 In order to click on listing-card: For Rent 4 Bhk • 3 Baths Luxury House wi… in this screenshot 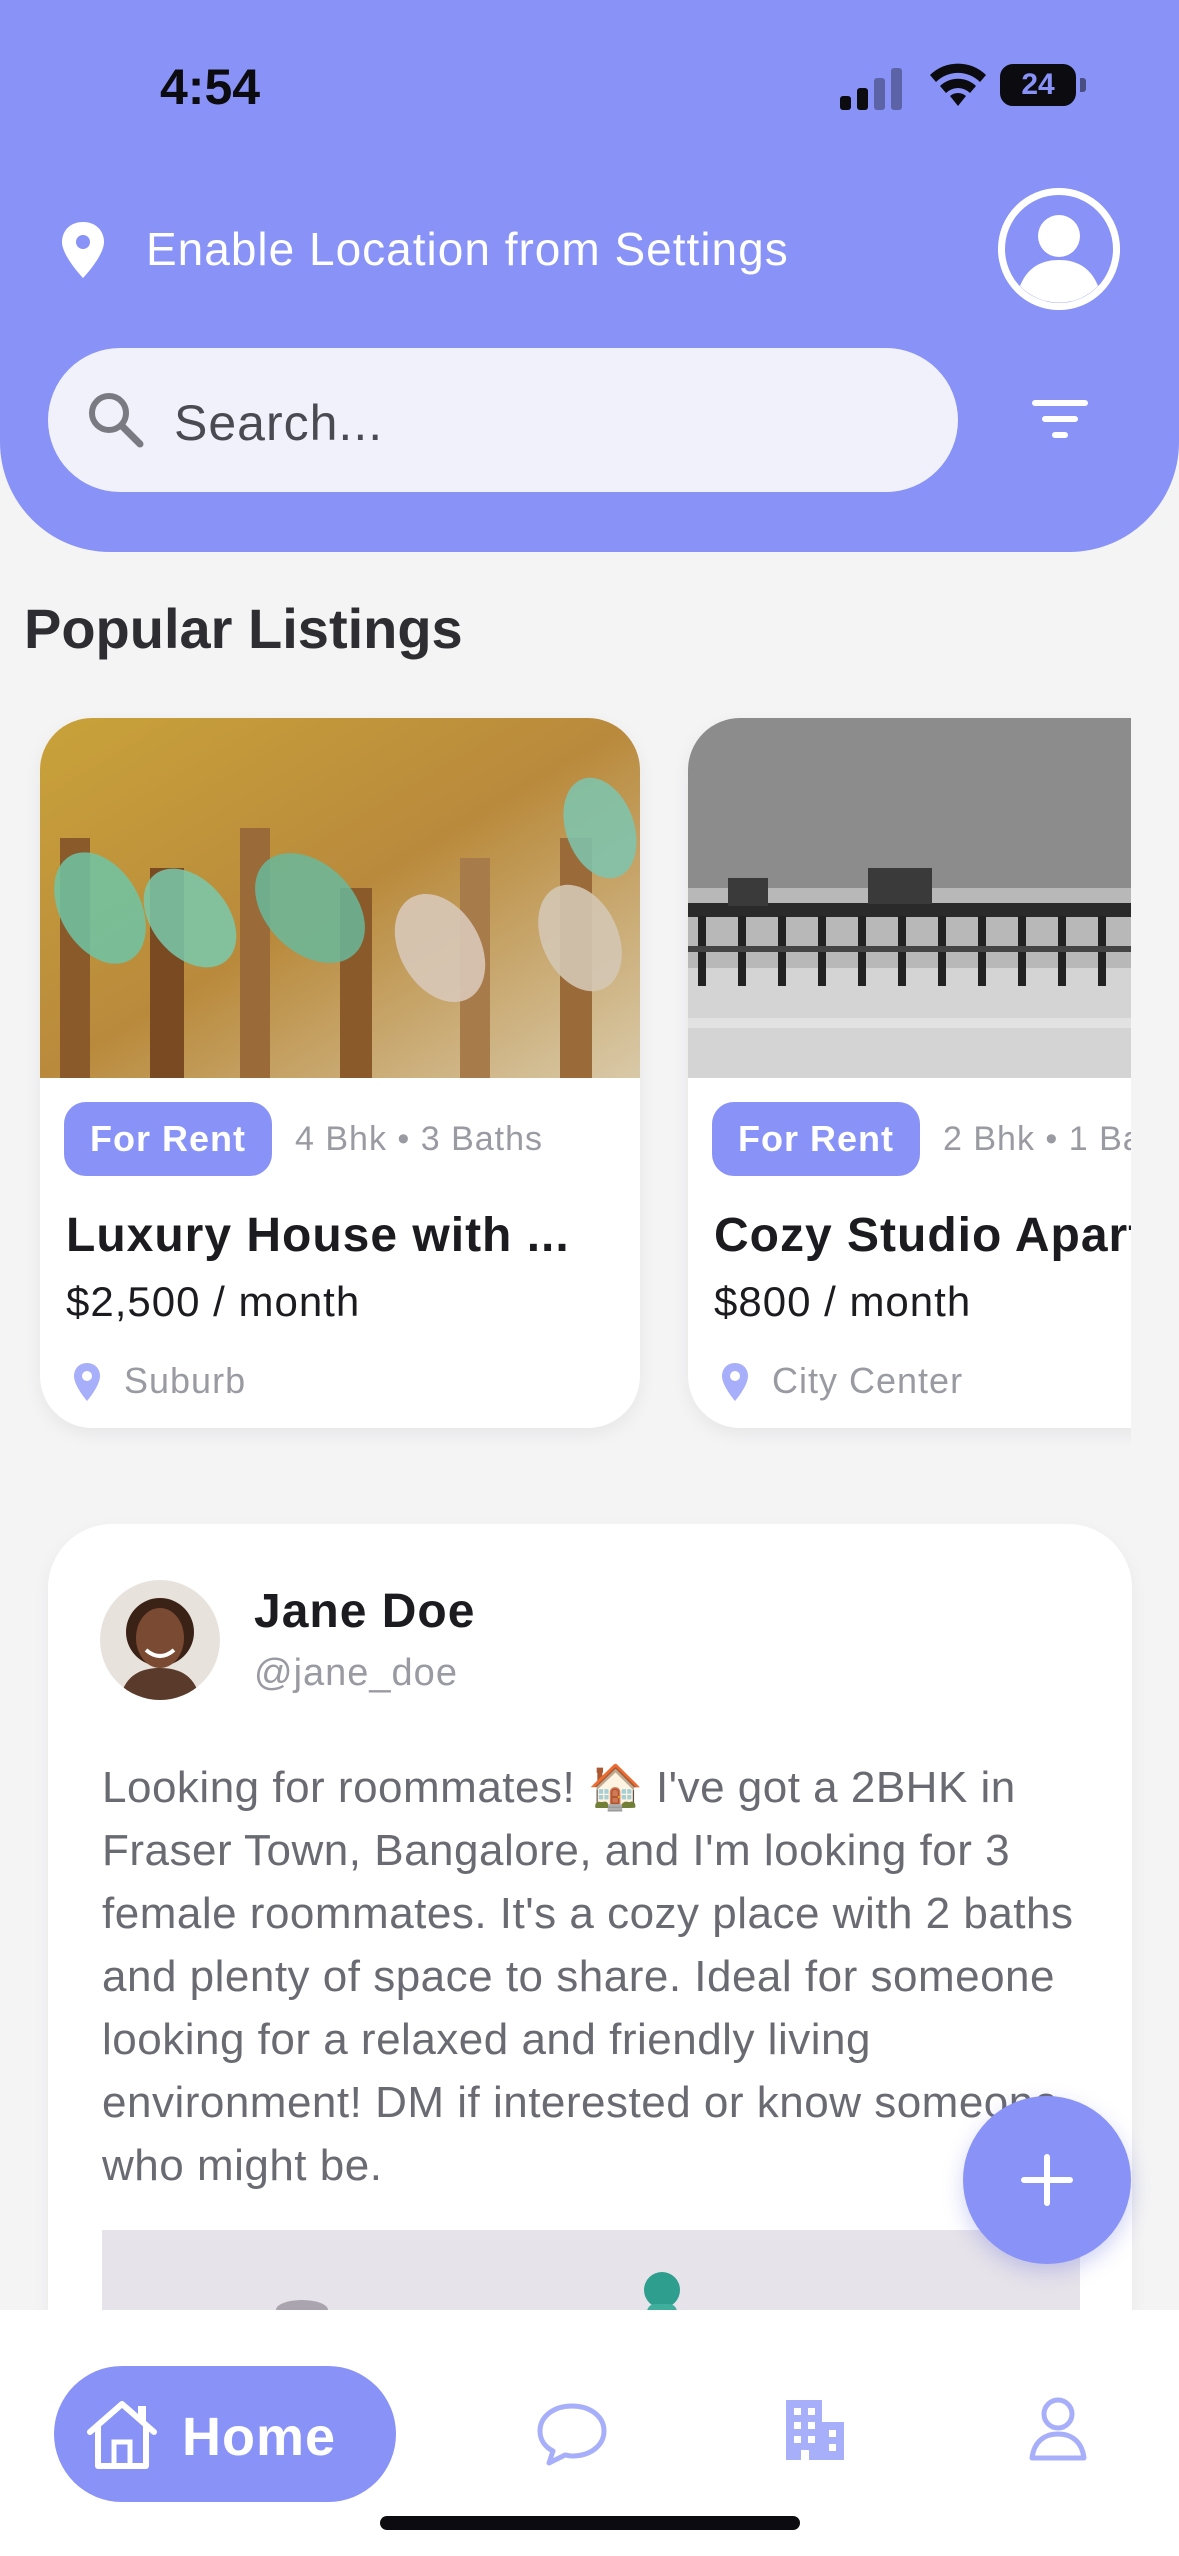, I will do `click(340, 1073)`.